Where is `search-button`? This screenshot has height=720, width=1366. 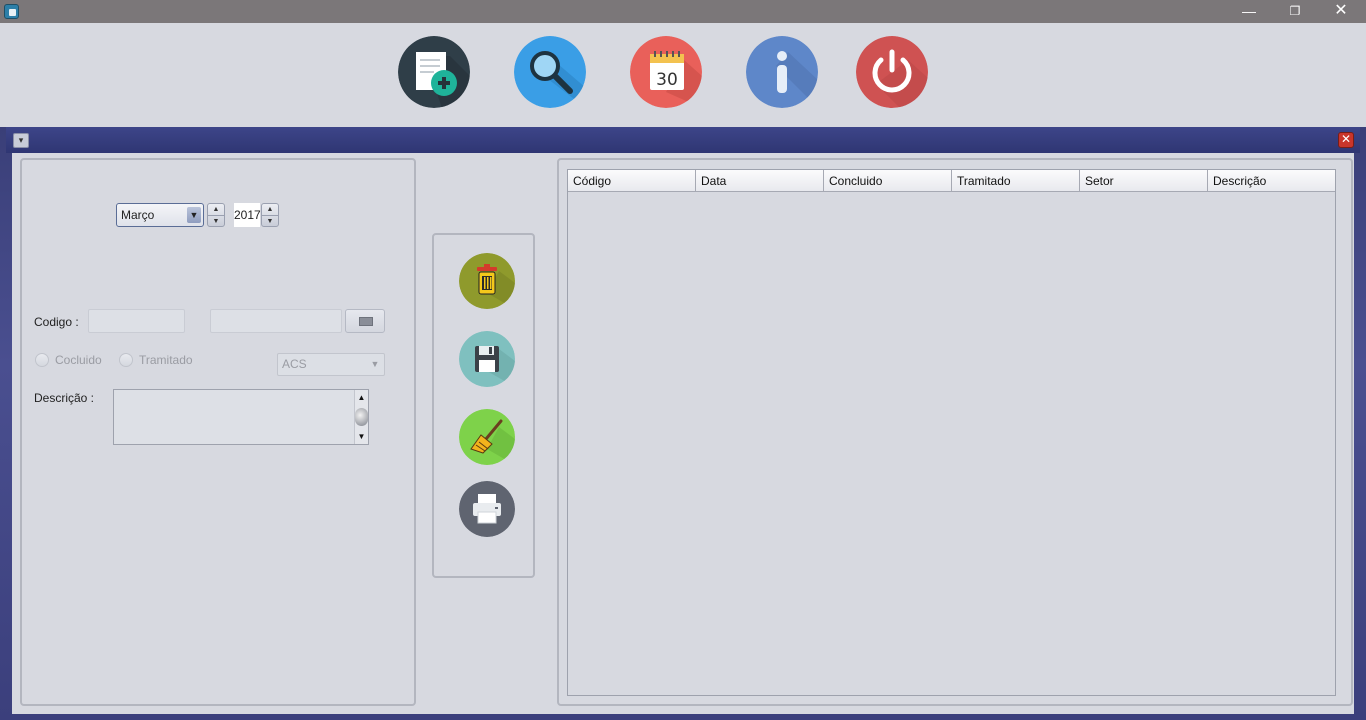 search-button is located at coordinates (550, 72).